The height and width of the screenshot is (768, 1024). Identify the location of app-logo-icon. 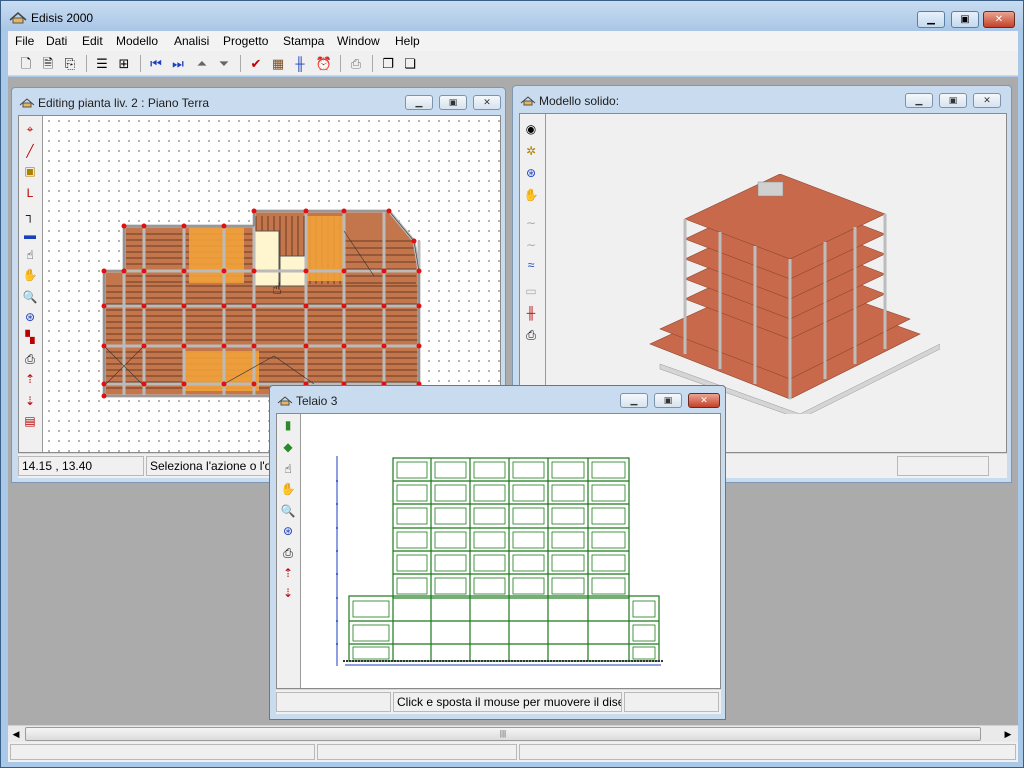
(18, 18).